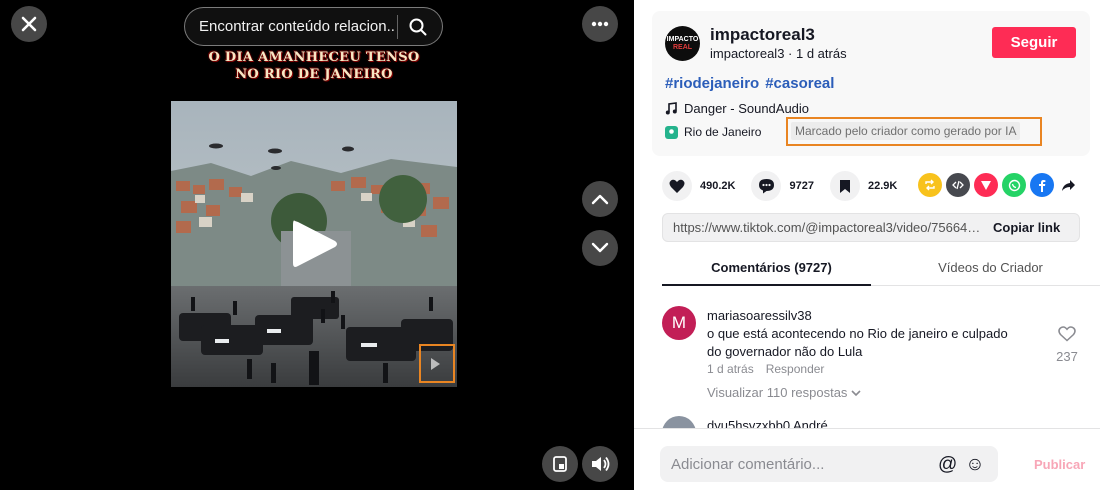  Describe the element at coordinates (698, 186) in the screenshot. I see `like-action: 490.2K` at that location.